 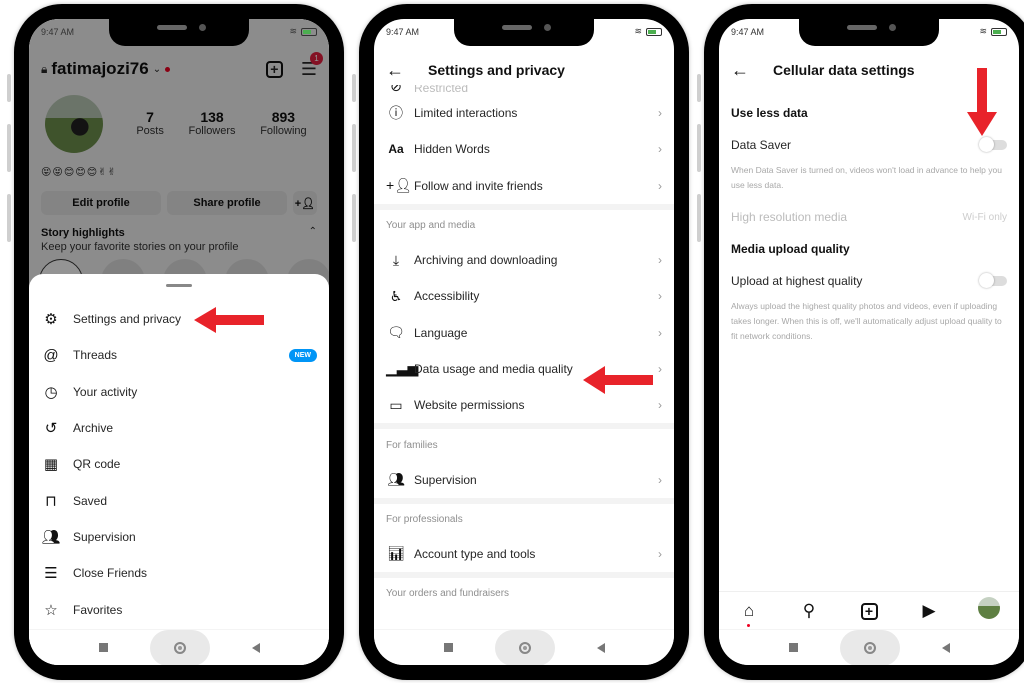 I want to click on menu-label: Threads, so click(x=95, y=355).